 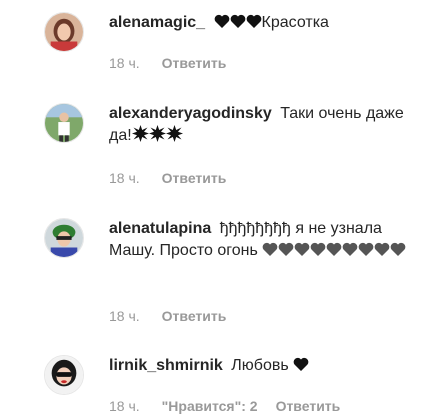 I want to click on comment-username: alenatulapina, so click(x=160, y=228).